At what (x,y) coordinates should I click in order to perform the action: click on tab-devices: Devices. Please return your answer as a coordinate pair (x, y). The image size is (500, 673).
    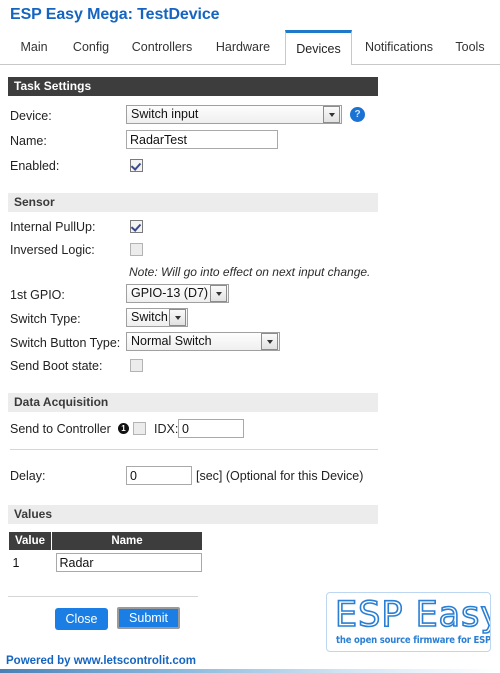
    Looking at the image, I should click on (318, 47).